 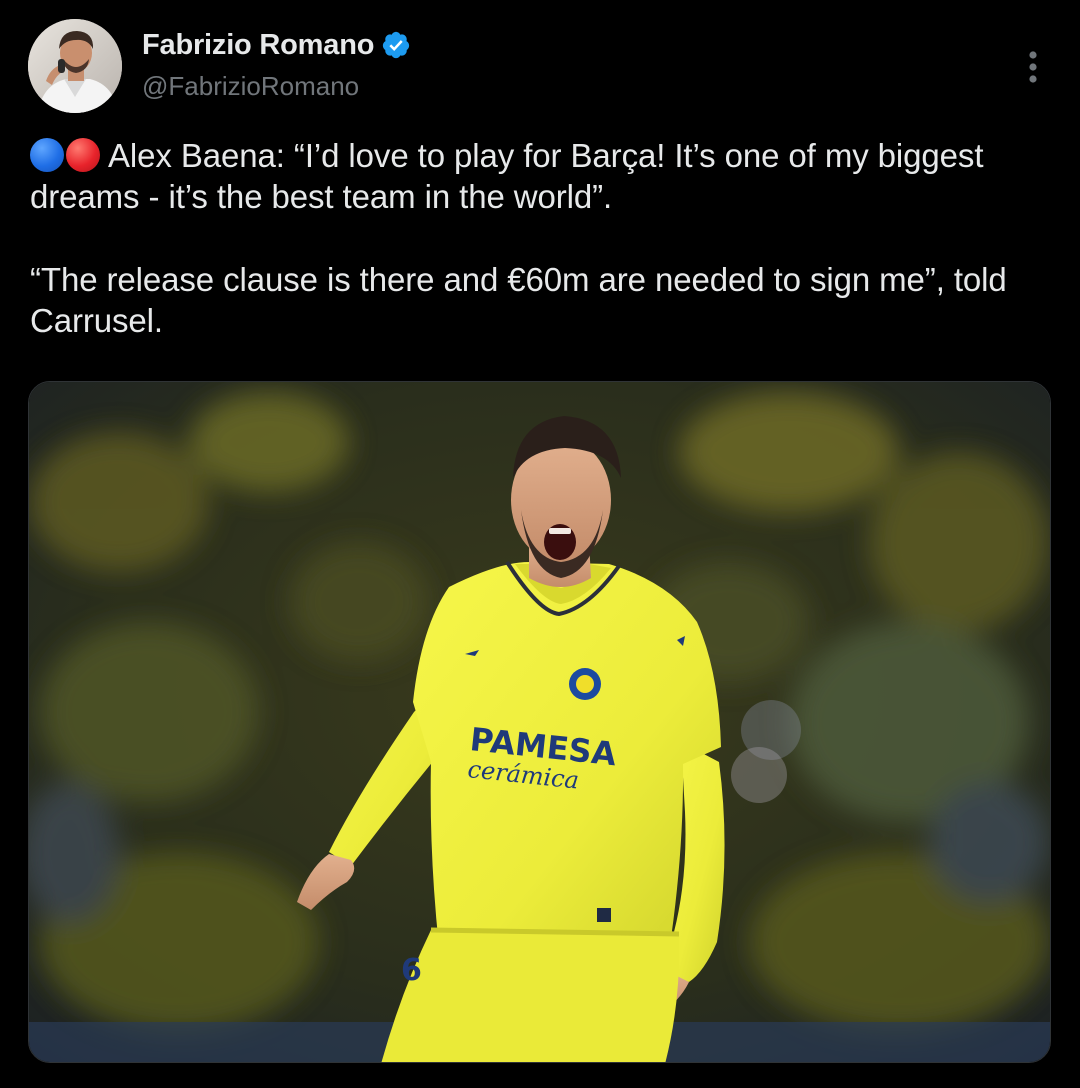 I want to click on author-display-name: Fabrizio Romano, so click(x=258, y=45).